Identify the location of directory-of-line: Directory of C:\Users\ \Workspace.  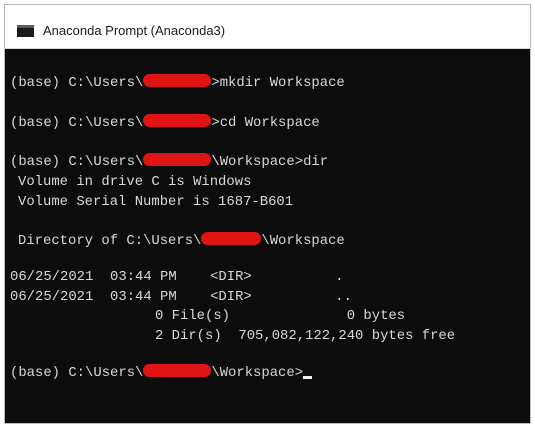
(181, 242).